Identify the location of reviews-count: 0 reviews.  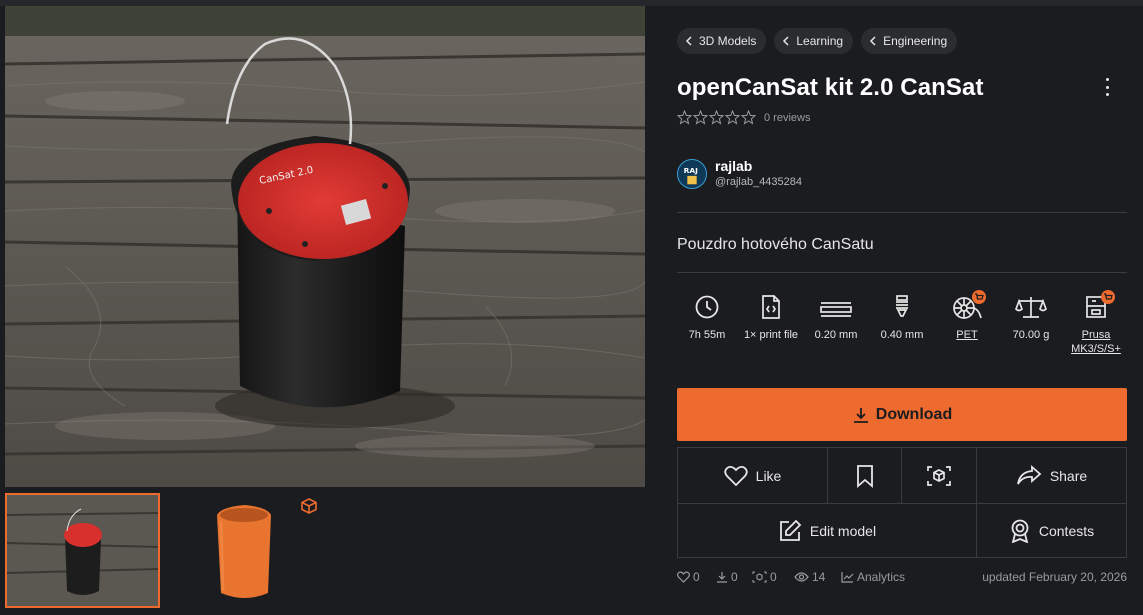
(787, 118).